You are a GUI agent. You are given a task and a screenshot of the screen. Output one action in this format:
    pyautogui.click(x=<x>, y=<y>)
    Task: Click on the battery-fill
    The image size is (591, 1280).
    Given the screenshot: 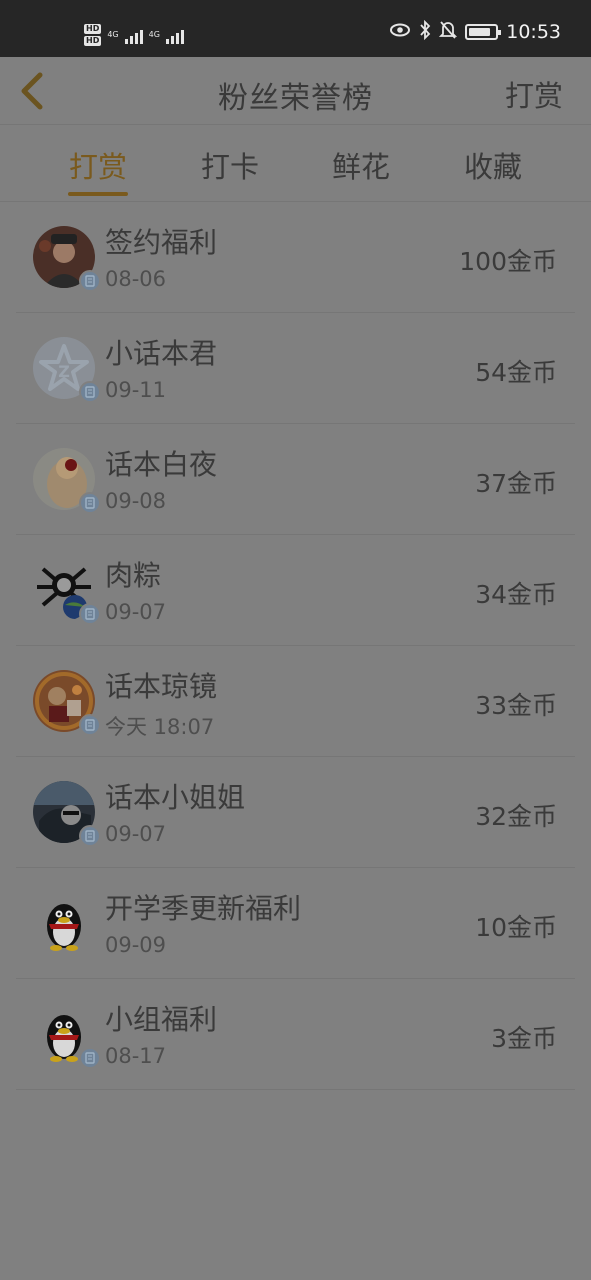 What is the action you would take?
    pyautogui.click(x=480, y=32)
    